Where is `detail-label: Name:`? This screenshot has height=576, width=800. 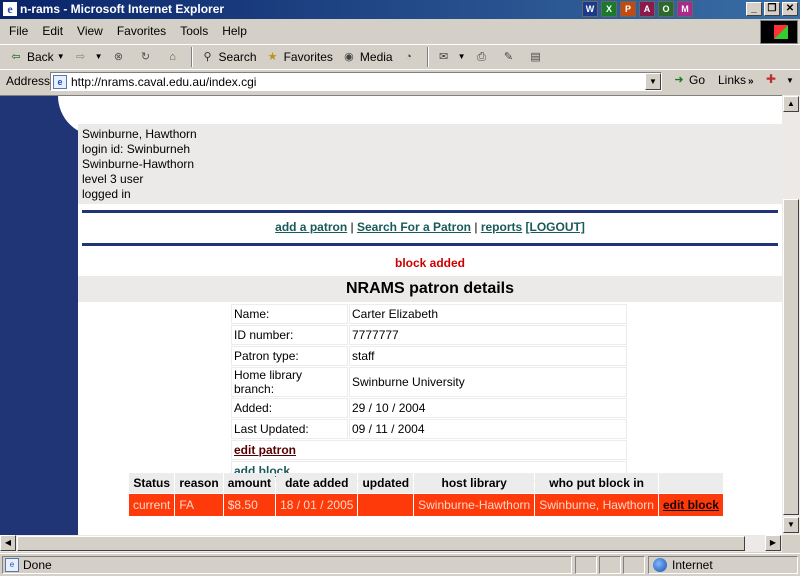 detail-label: Name: is located at coordinates (289, 314).